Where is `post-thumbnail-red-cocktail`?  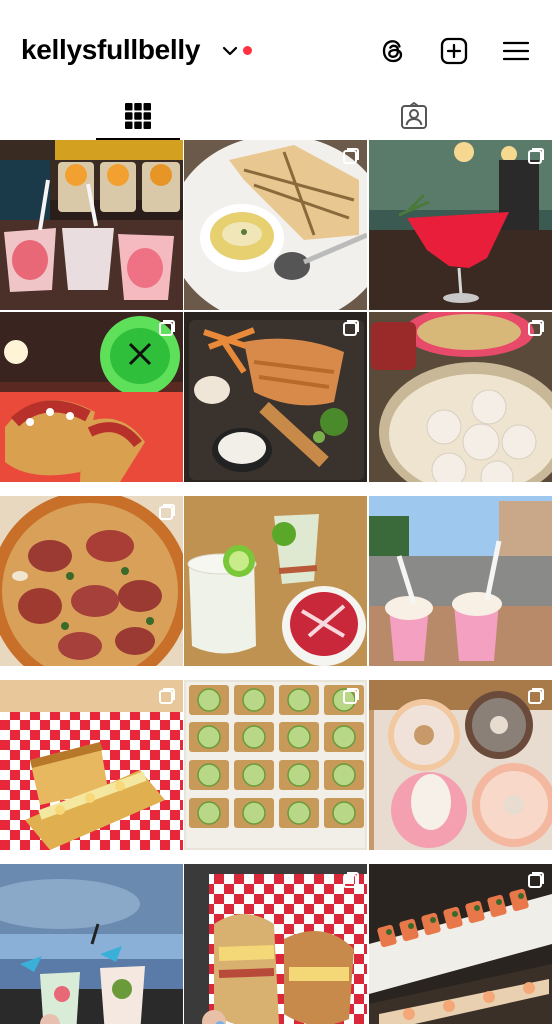 post-thumbnail-red-cocktail is located at coordinates (460, 225).